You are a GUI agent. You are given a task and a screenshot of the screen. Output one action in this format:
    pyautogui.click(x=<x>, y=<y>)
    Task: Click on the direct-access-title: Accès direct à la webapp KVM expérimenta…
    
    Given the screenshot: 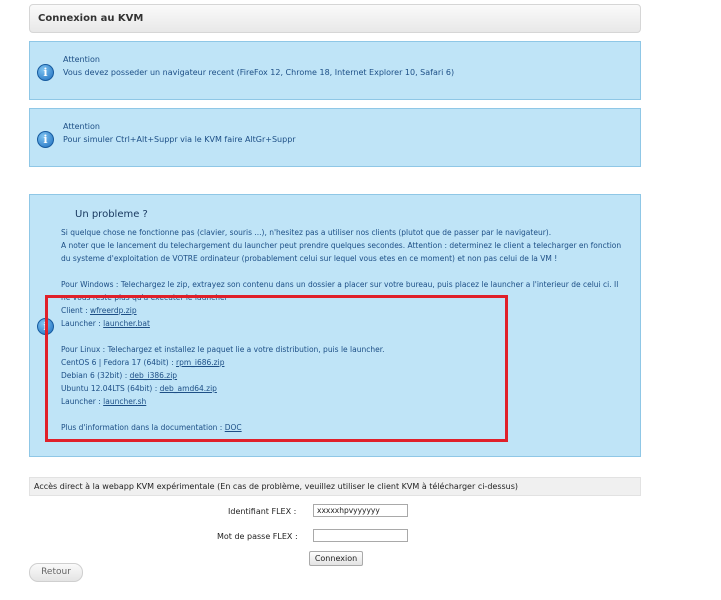 What is the action you would take?
    pyautogui.click(x=276, y=486)
    